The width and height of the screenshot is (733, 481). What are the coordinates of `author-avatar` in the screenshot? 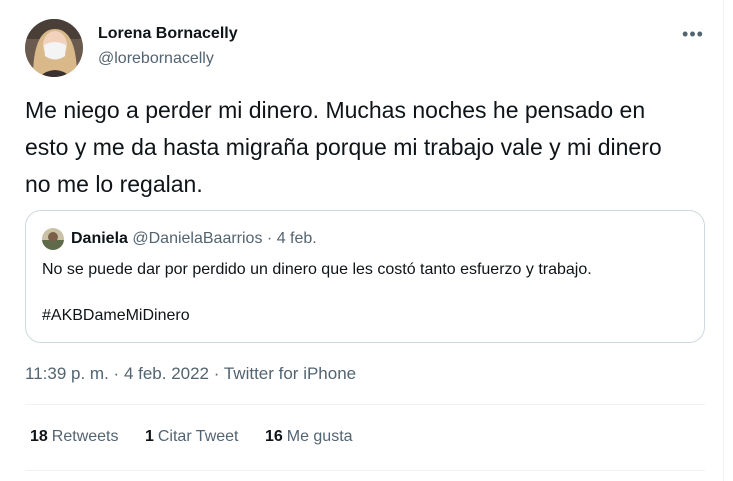 It's located at (54, 48).